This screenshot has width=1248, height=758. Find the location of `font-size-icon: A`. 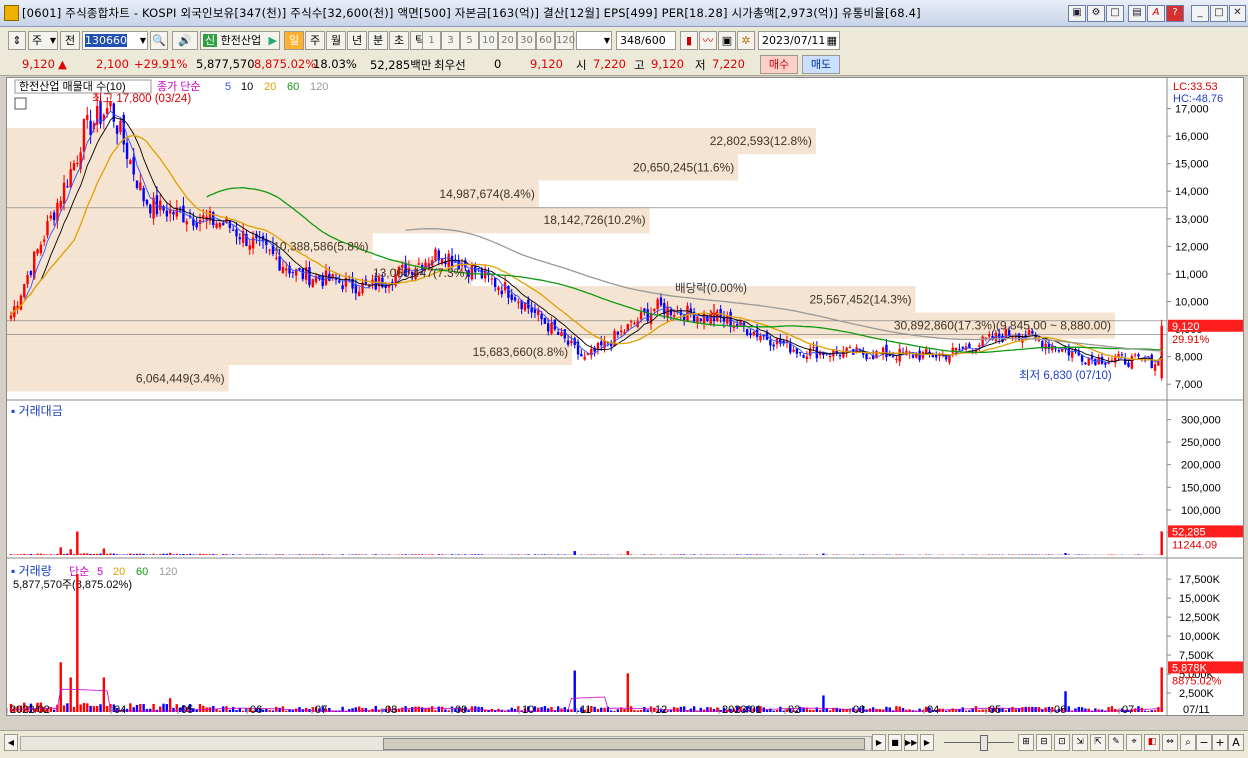

font-size-icon: A is located at coordinates (1236, 742).